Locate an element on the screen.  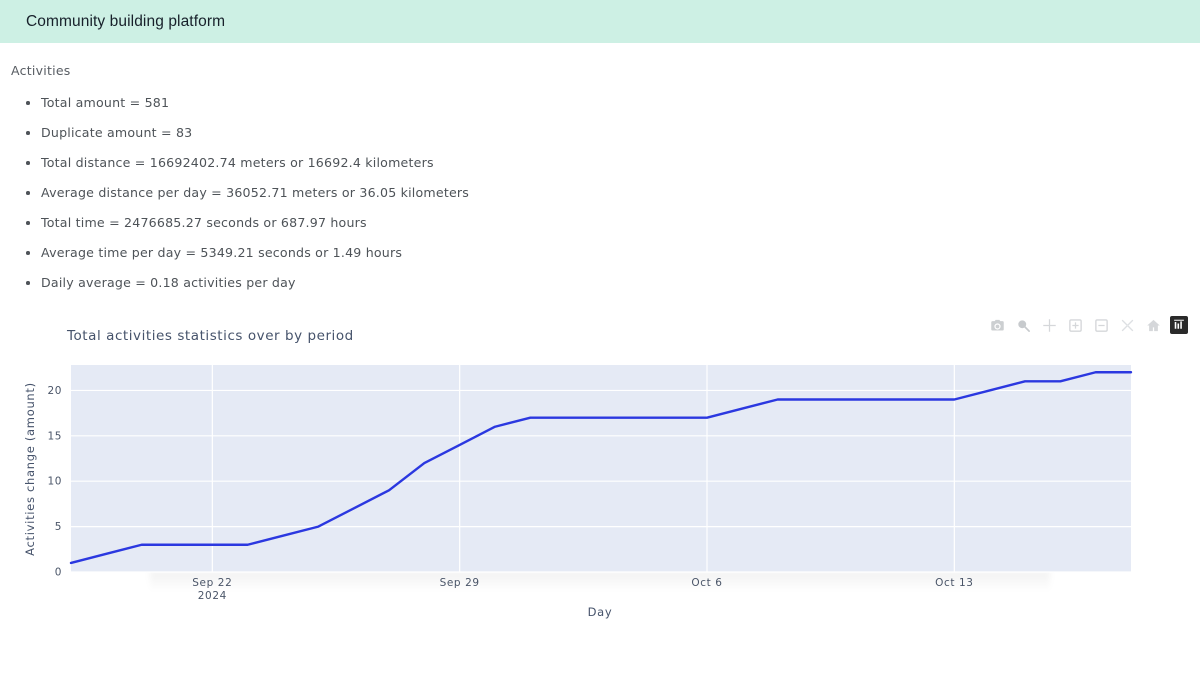
y-axis-tick-label: 20 is located at coordinates (54, 391).